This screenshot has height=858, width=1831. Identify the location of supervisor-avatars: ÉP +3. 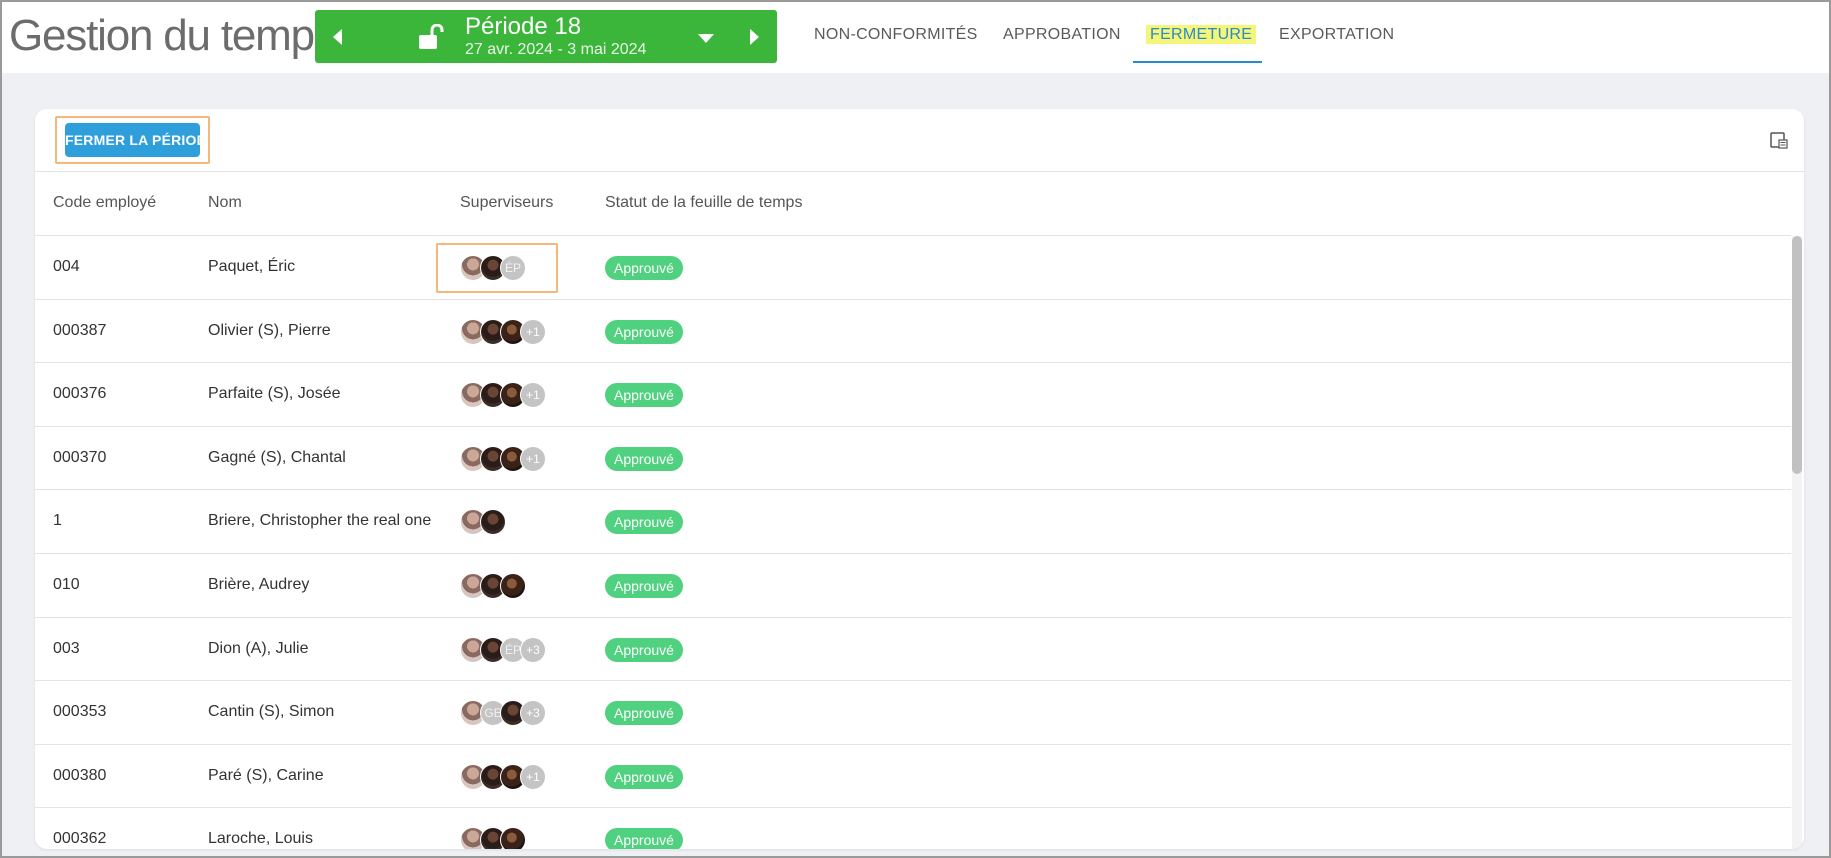
(520, 649).